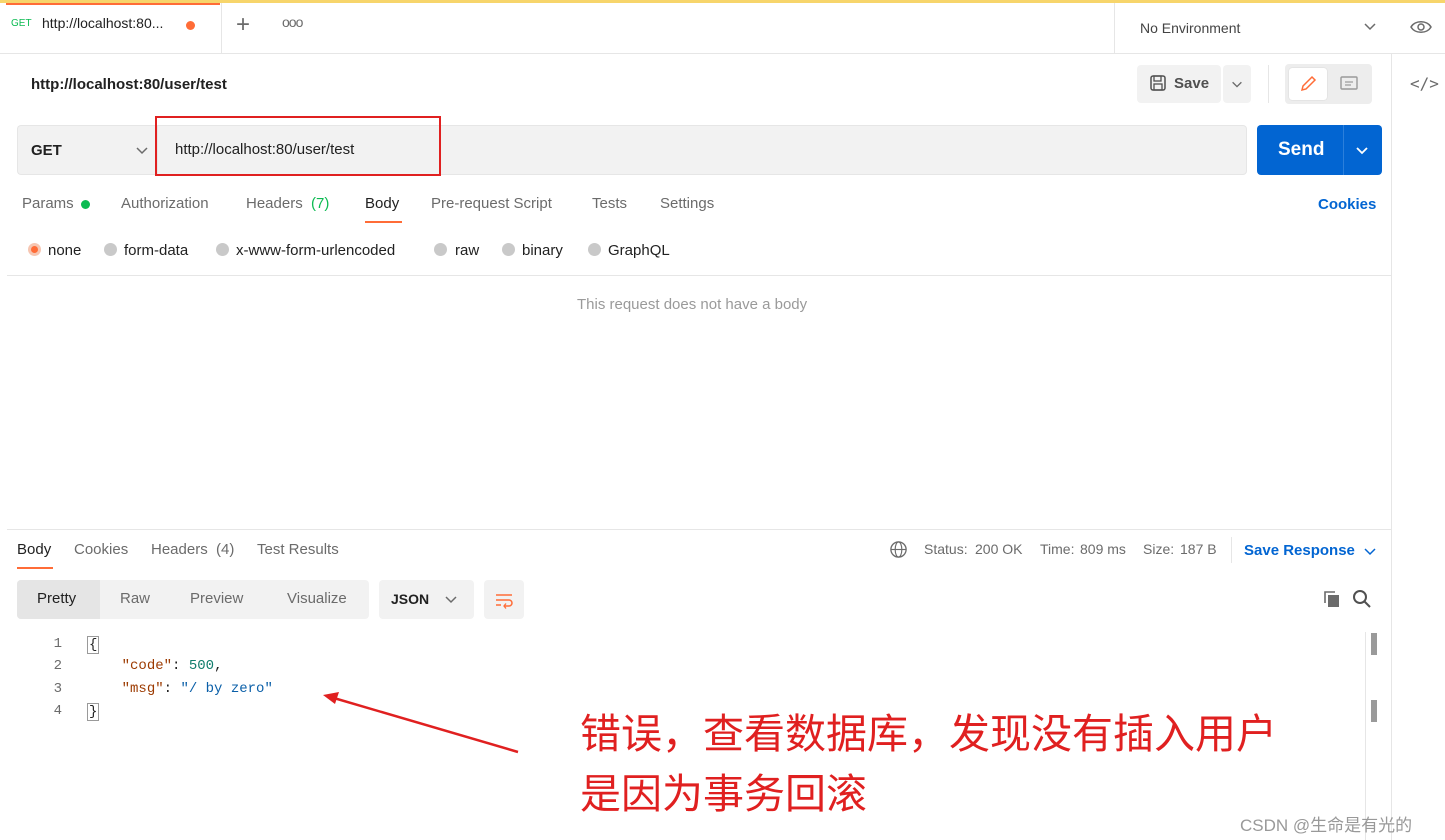  Describe the element at coordinates (383, 222) in the screenshot. I see `active-tab-indicator` at that location.